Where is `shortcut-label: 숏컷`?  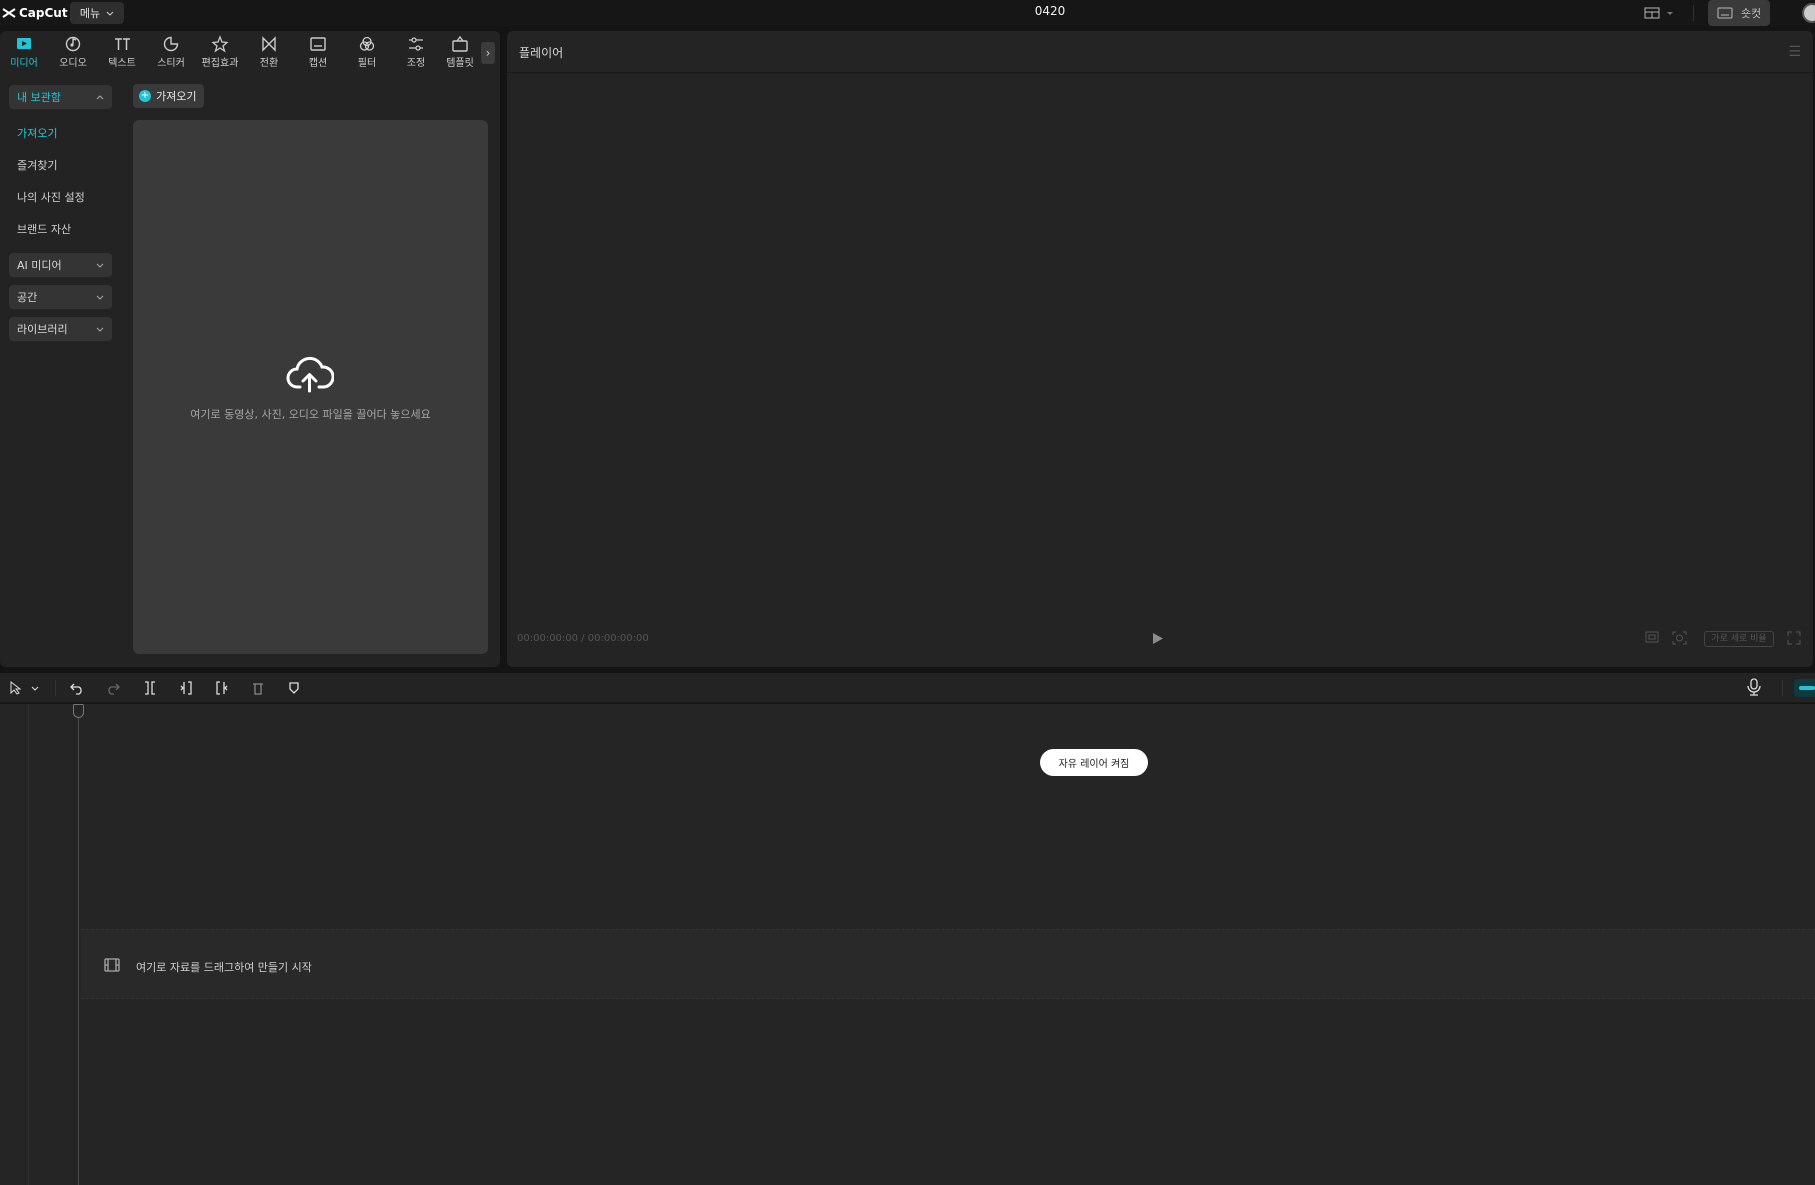
shortcut-label: 숏컷 is located at coordinates (1751, 13).